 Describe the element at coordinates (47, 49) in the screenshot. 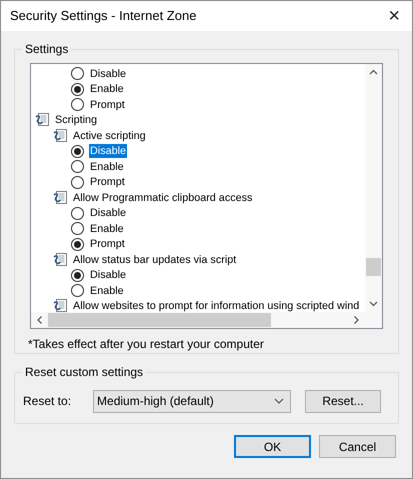

I see `group-title: Settings` at that location.